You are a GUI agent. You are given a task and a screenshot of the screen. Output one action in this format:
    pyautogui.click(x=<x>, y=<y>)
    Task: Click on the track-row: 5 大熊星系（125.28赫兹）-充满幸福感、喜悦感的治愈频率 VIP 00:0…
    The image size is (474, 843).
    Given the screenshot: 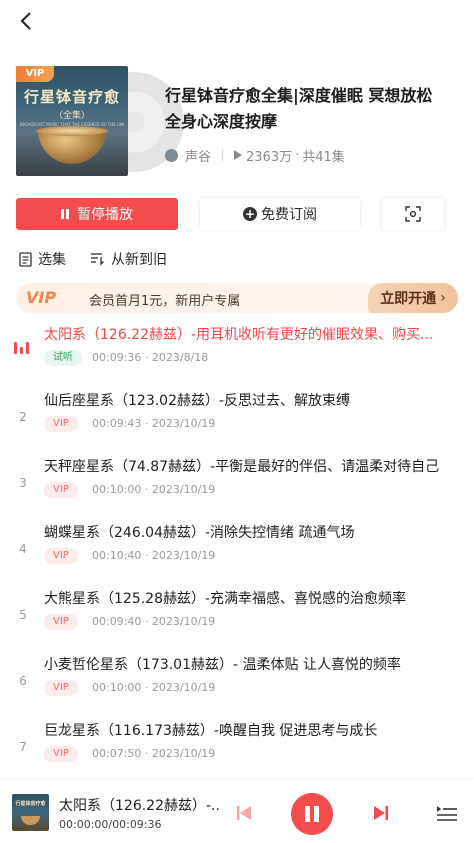 What is the action you would take?
    pyautogui.click(x=237, y=615)
    